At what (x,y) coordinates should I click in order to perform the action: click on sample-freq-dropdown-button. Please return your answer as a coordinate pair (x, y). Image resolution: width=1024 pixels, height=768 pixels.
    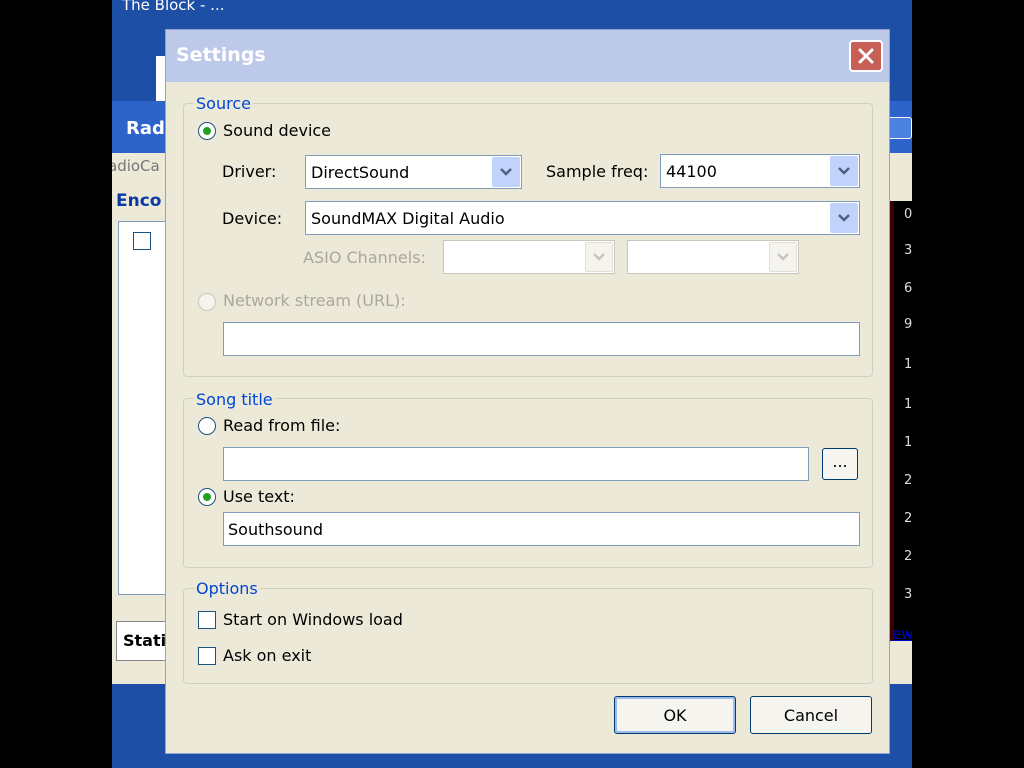
    Looking at the image, I should click on (844, 171).